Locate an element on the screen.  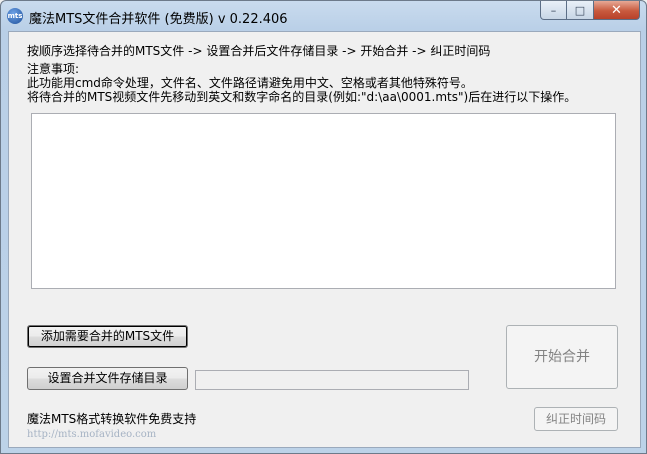
title-bar: mts 魔法MTS文件合并软件 (免费版) v 0.22.406 – □ ✕ is located at coordinates (323, 16).